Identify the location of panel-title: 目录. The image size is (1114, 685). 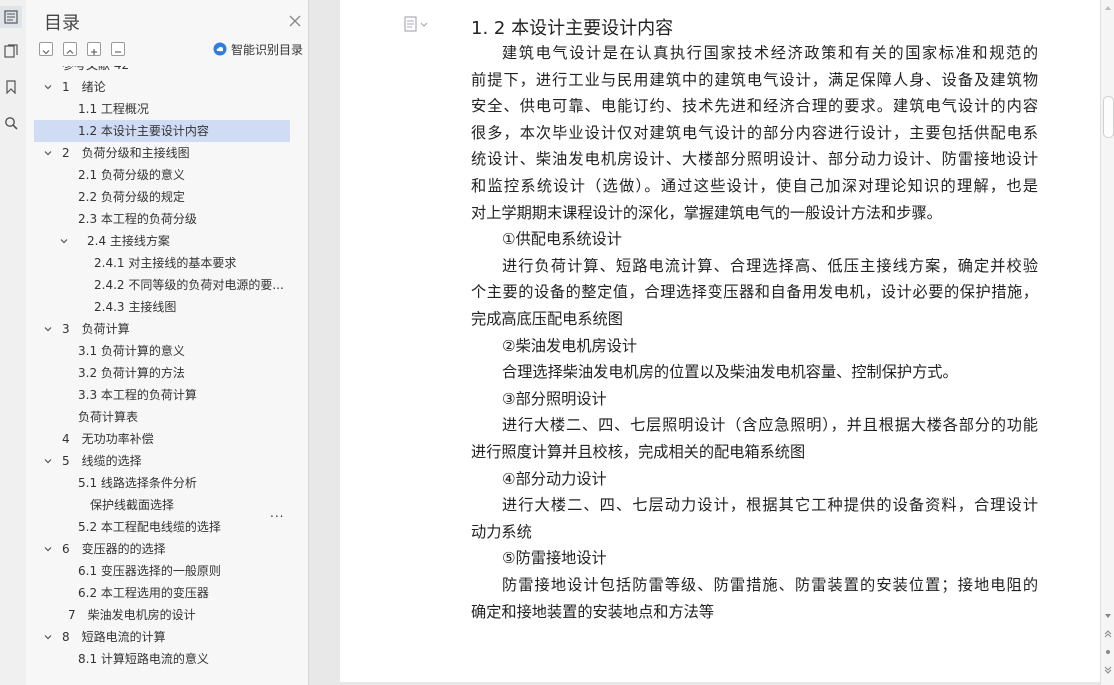
(62, 23).